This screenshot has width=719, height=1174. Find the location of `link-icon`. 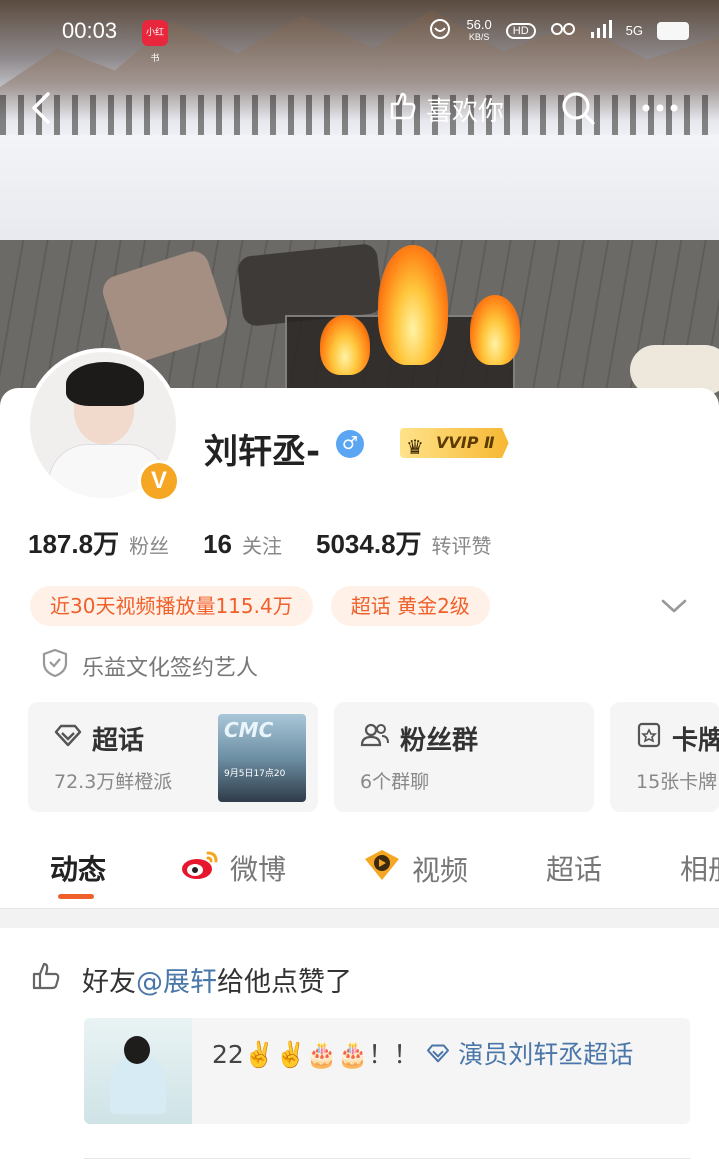

link-icon is located at coordinates (563, 30).